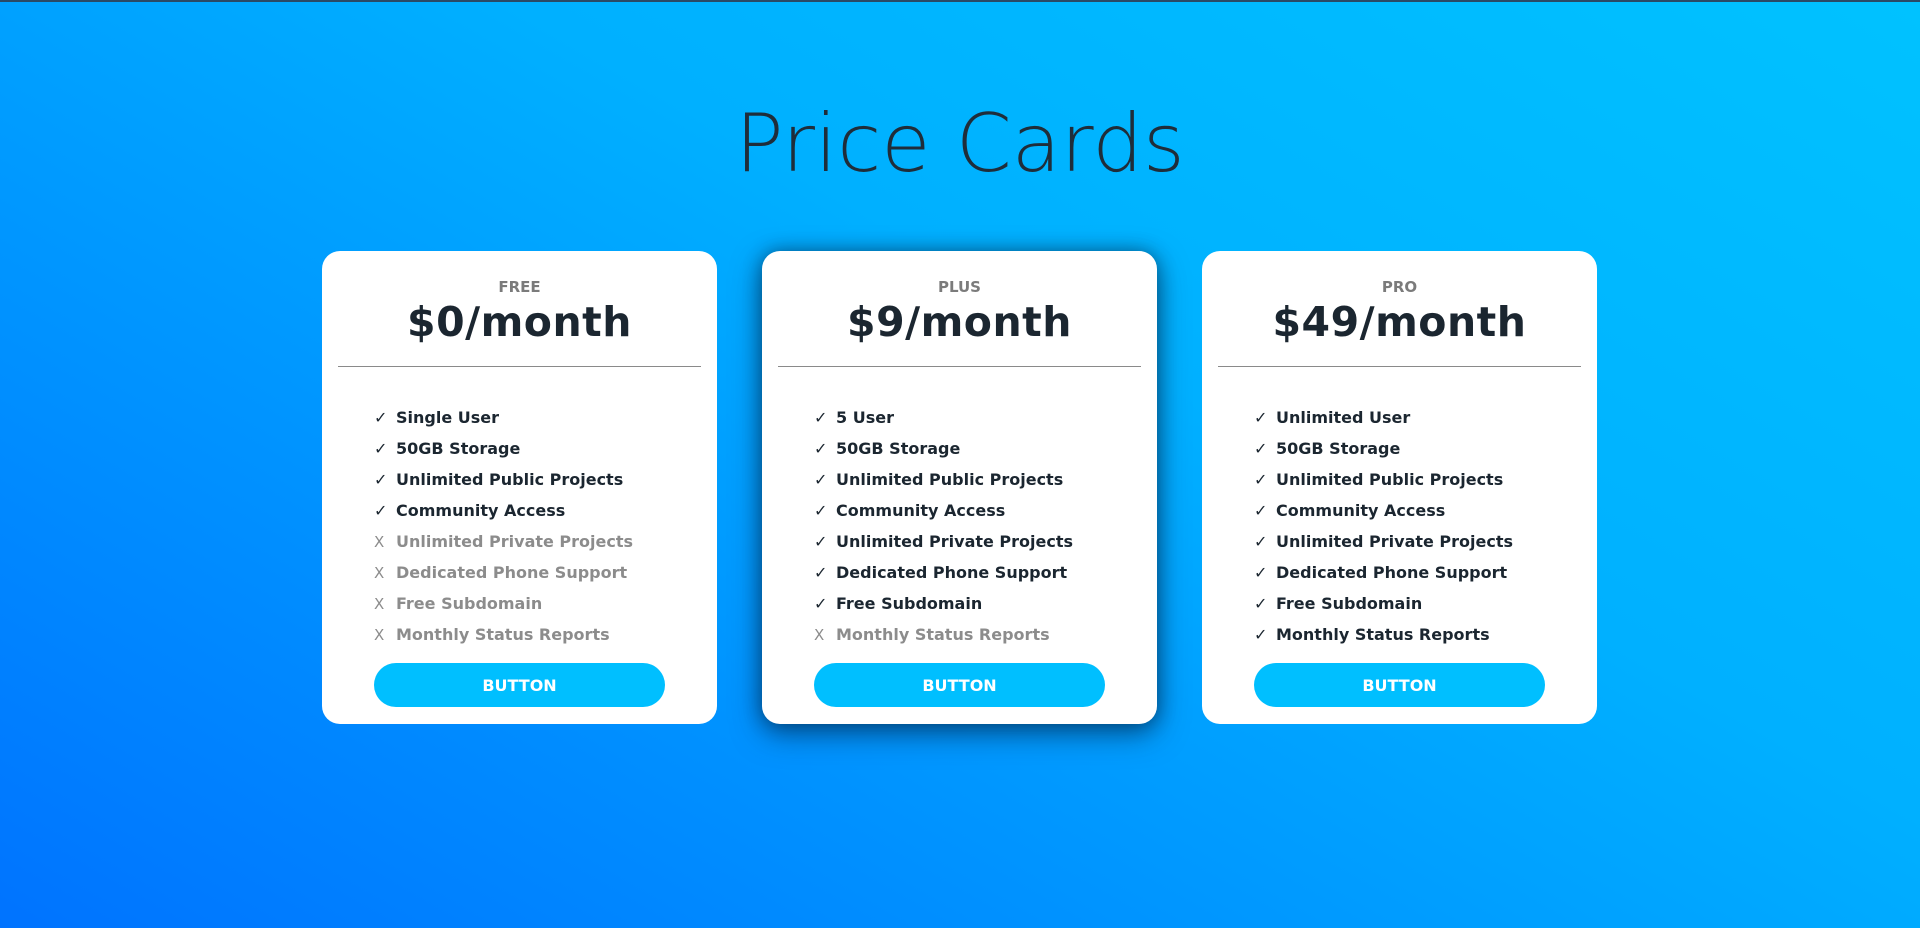 This screenshot has width=1920, height=928. I want to click on feature-item: X Free Subdomain, so click(535, 603).